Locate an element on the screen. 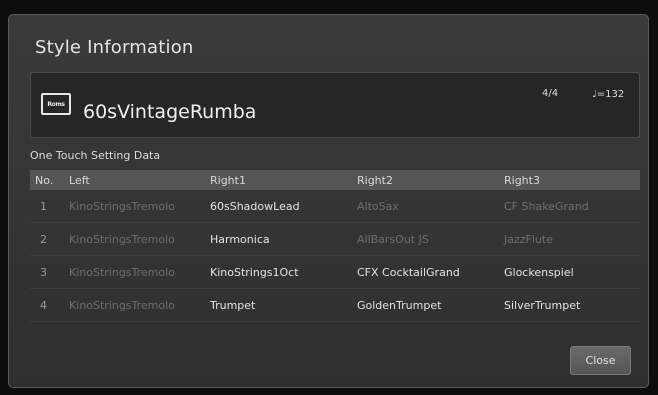  column-header-right3: Right3 is located at coordinates (569, 180).